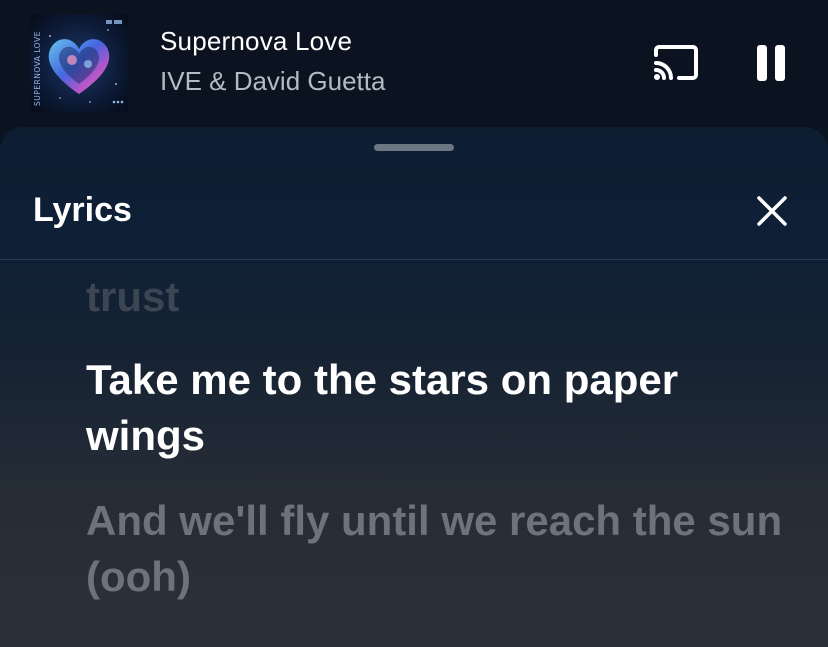 This screenshot has width=828, height=647. I want to click on track-artist: IVE & David Guetta, so click(273, 81).